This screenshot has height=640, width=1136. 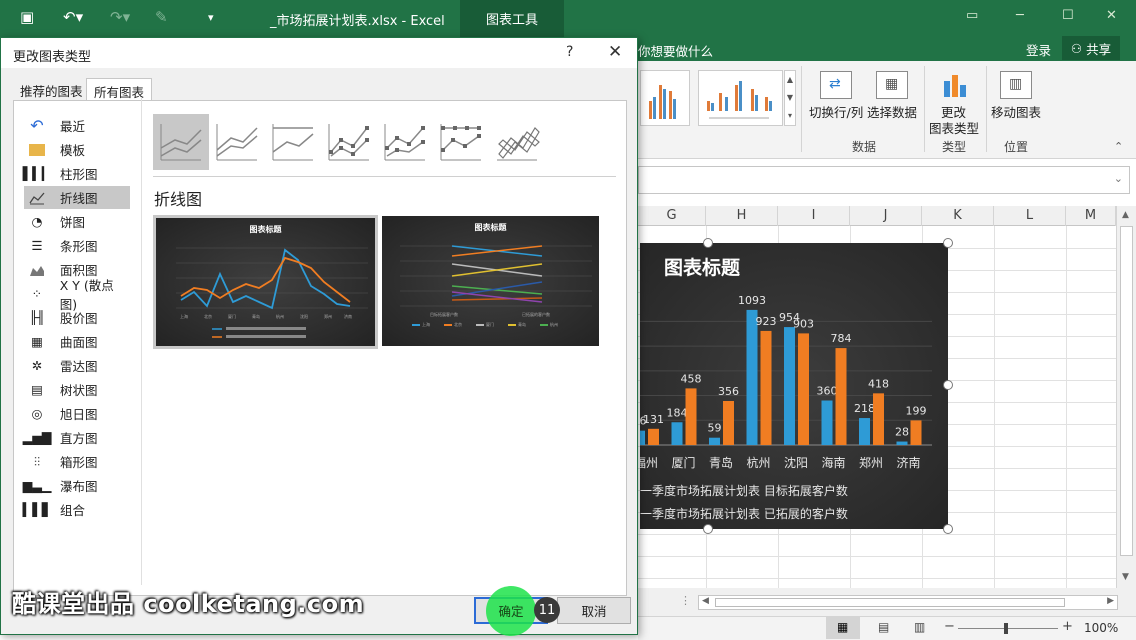 I want to click on zoom-slider, so click(x=1008, y=628).